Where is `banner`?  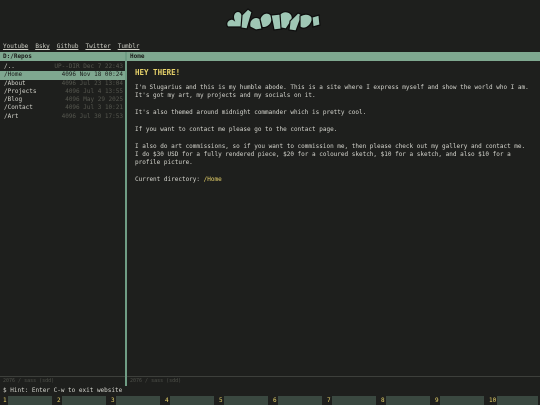
banner is located at coordinates (270, 21).